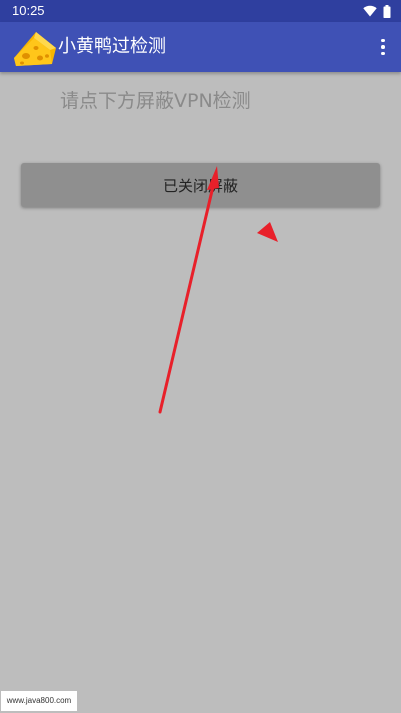 This screenshot has height=713, width=401. Describe the element at coordinates (370, 11) in the screenshot. I see `wifi-icon` at that location.